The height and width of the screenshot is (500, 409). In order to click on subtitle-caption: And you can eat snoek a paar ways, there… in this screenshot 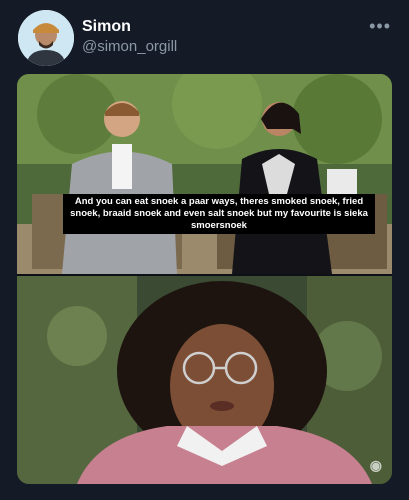, I will do `click(219, 214)`.